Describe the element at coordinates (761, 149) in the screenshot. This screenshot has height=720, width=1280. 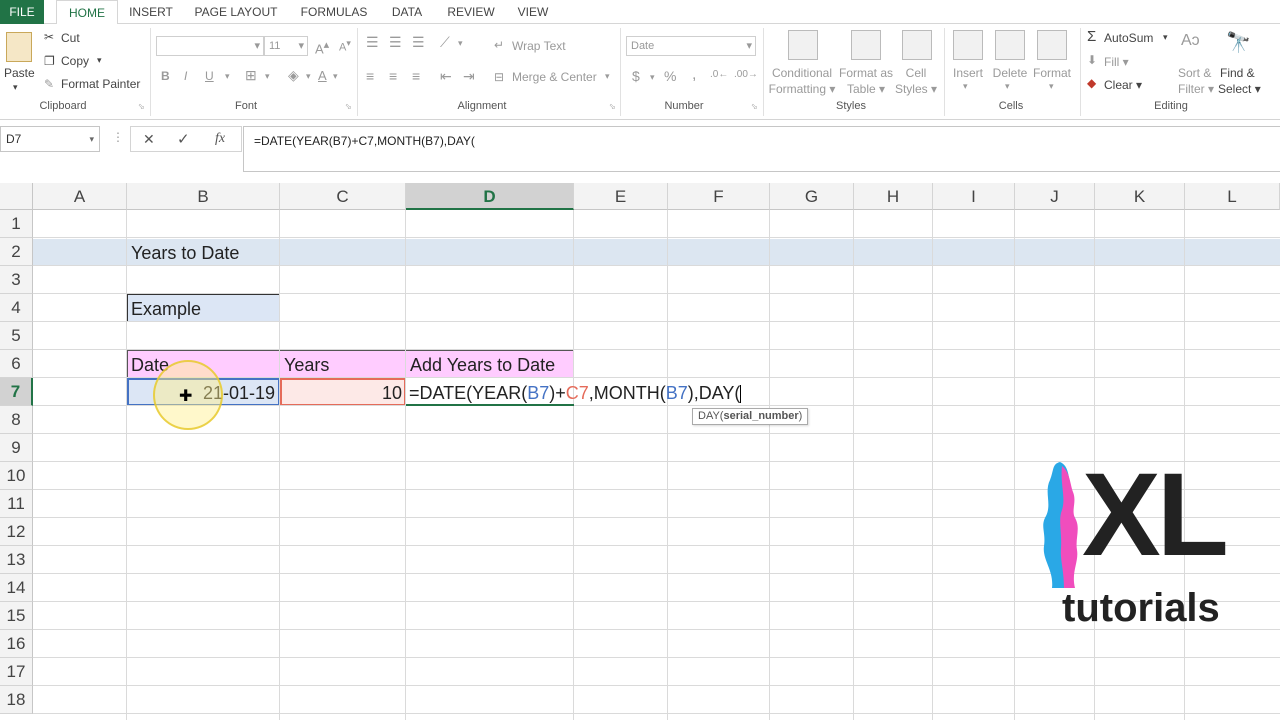
I see `formula-input: =DATE(YEAR(B7)+C7,MONTH(B7),DAY(` at that location.